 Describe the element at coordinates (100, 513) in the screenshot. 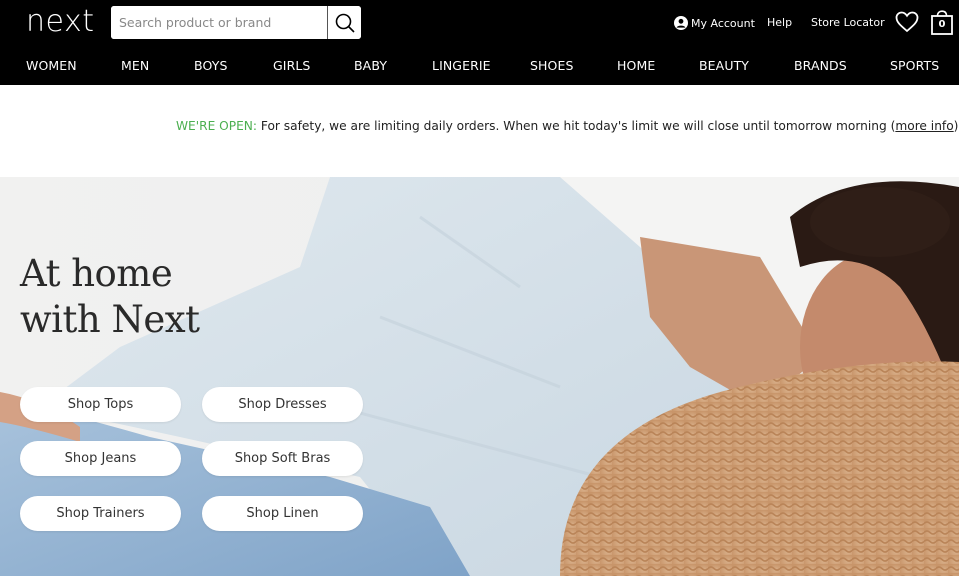

I see `shop-trainers-button: Shop Trainers` at that location.